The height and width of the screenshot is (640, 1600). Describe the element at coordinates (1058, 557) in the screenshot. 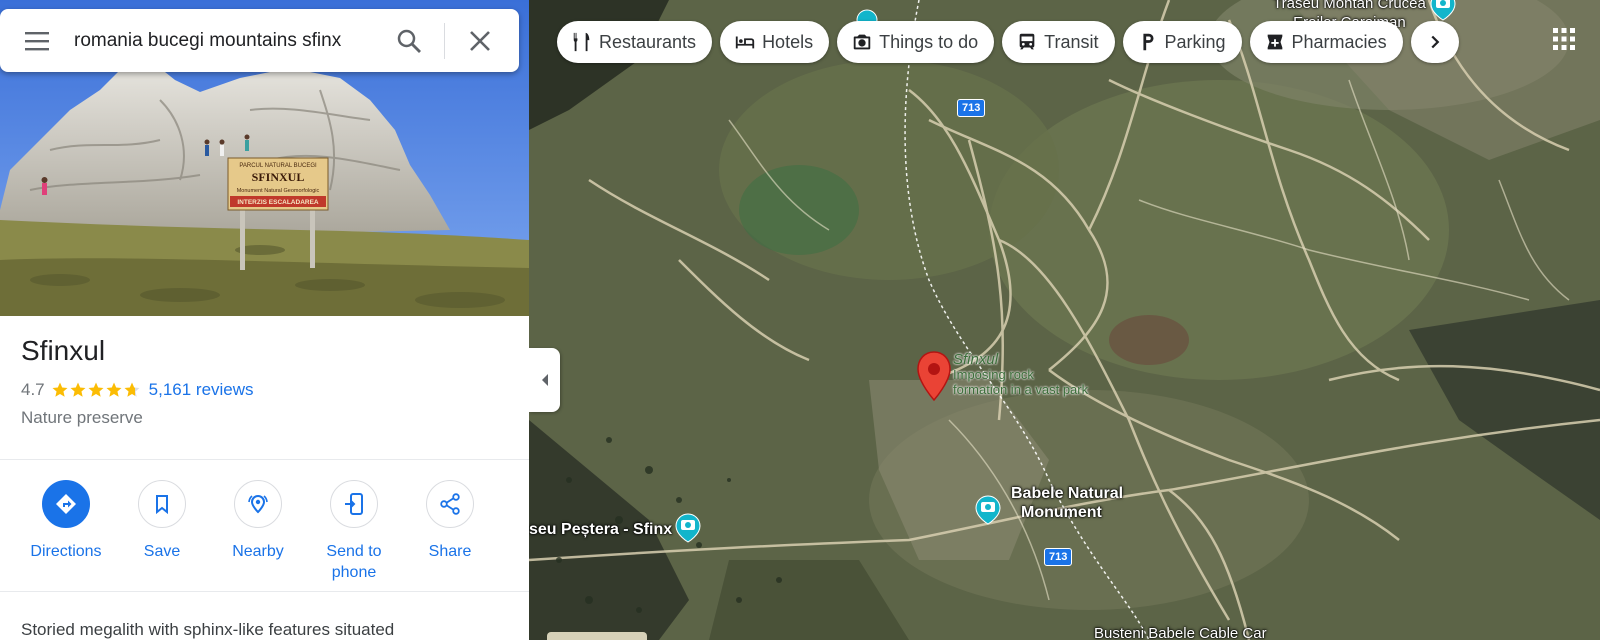

I see `road-shield-713-south: 713` at that location.